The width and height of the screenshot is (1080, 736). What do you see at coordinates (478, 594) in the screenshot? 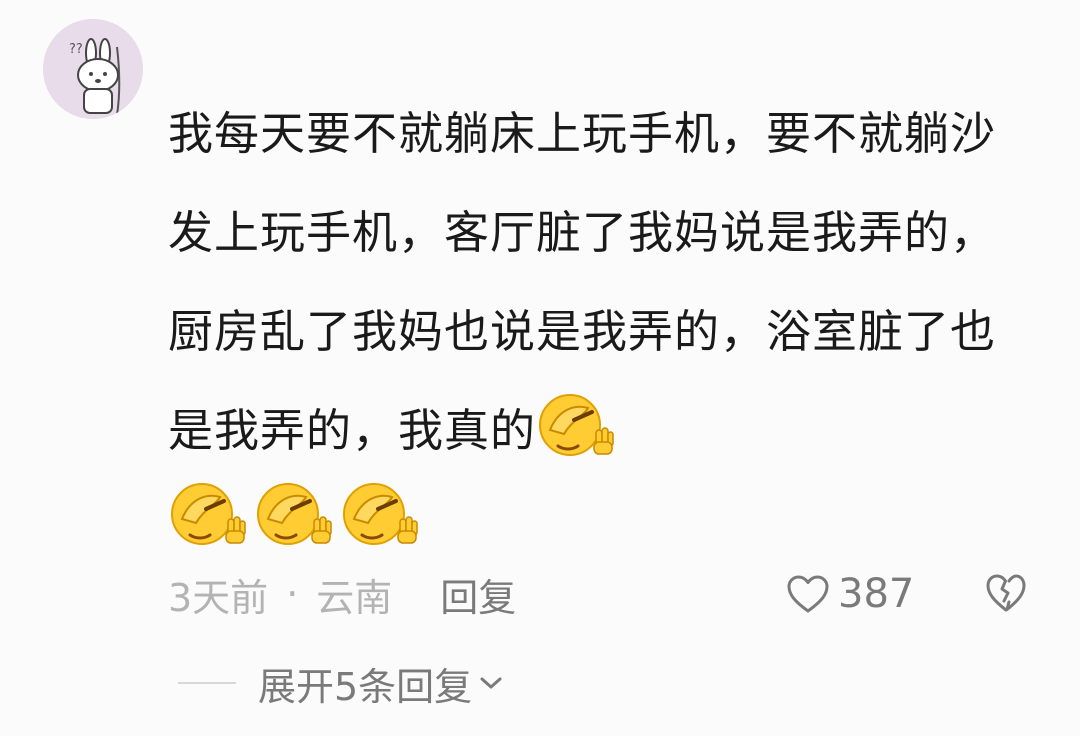
I see `reply-button: 回复` at bounding box center [478, 594].